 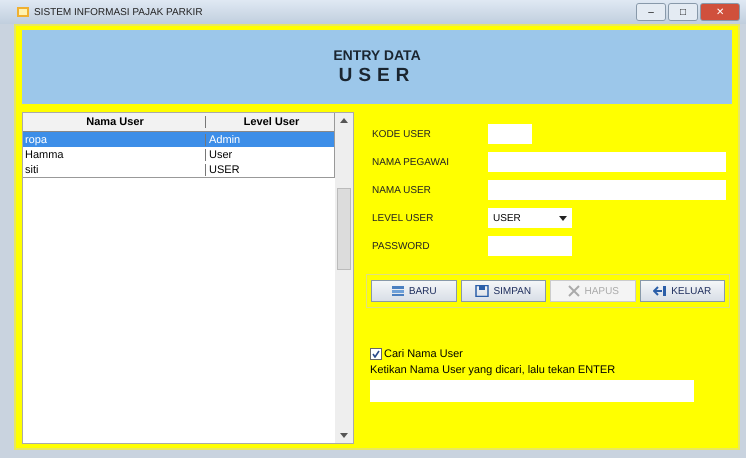 I want to click on field-label: NAMA USER, so click(x=402, y=190).